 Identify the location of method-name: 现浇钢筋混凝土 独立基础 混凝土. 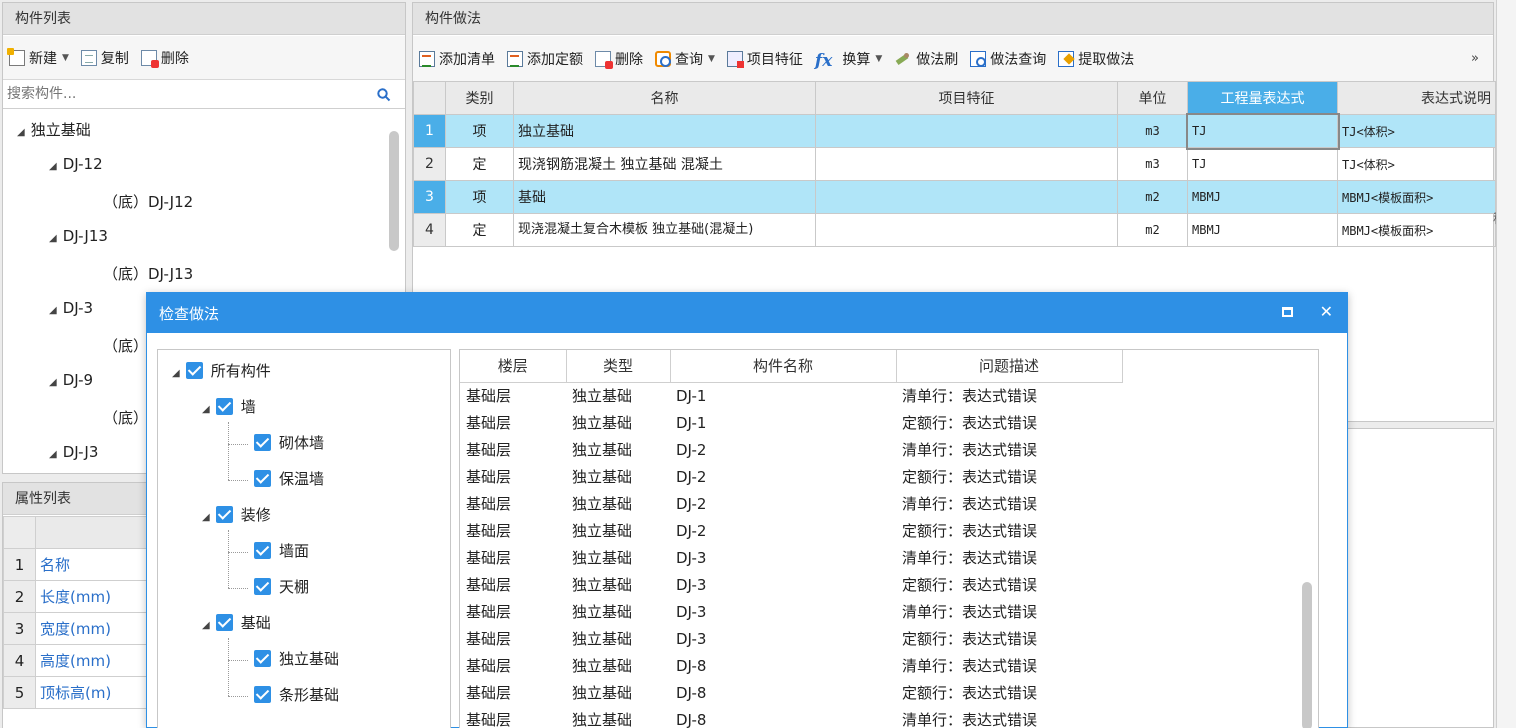
(664, 164).